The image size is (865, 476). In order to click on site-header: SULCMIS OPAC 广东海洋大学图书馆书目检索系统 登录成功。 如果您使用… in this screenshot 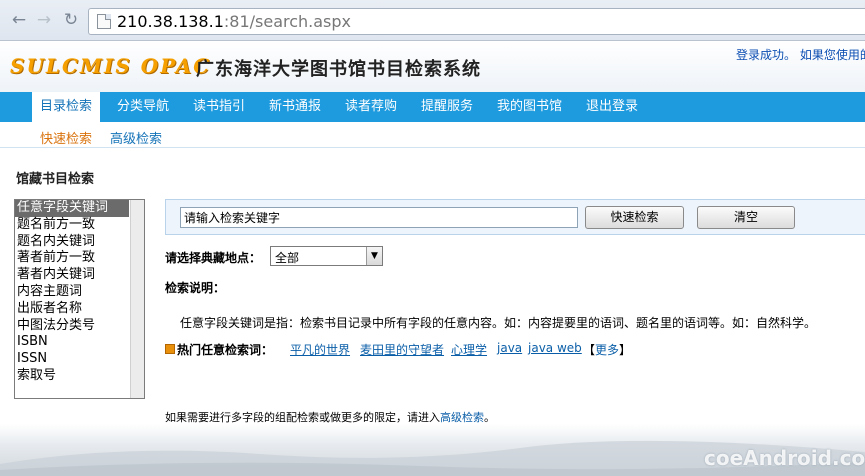, I will do `click(432, 66)`.